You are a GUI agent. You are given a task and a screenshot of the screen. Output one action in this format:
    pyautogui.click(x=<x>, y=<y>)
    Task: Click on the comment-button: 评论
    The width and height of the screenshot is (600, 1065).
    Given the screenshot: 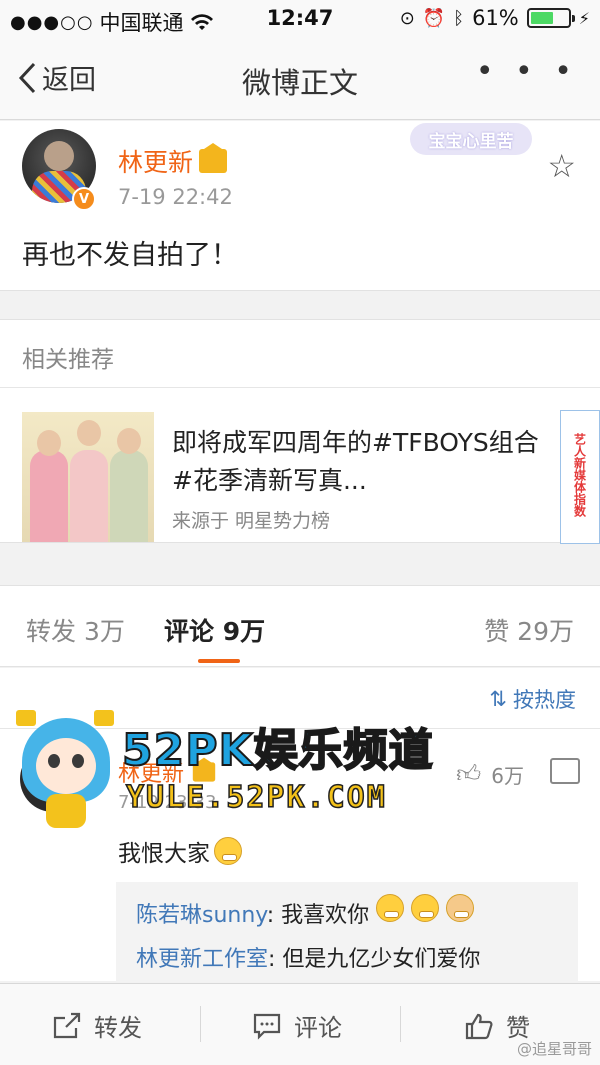 What is the action you would take?
    pyautogui.click(x=297, y=1025)
    